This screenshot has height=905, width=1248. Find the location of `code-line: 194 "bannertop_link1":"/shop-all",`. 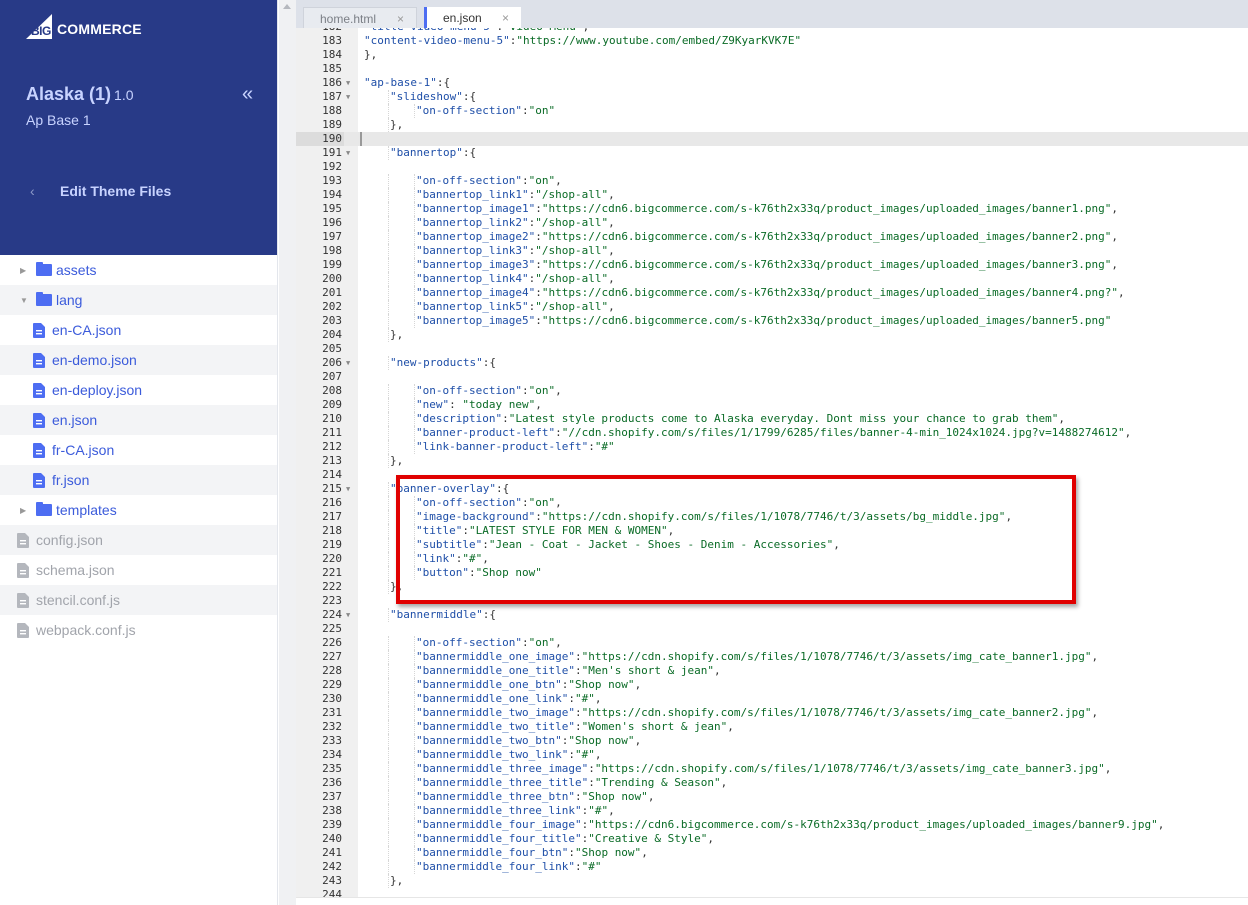

code-line: 194 "bannertop_link1":"/shop-all", is located at coordinates (772, 195).